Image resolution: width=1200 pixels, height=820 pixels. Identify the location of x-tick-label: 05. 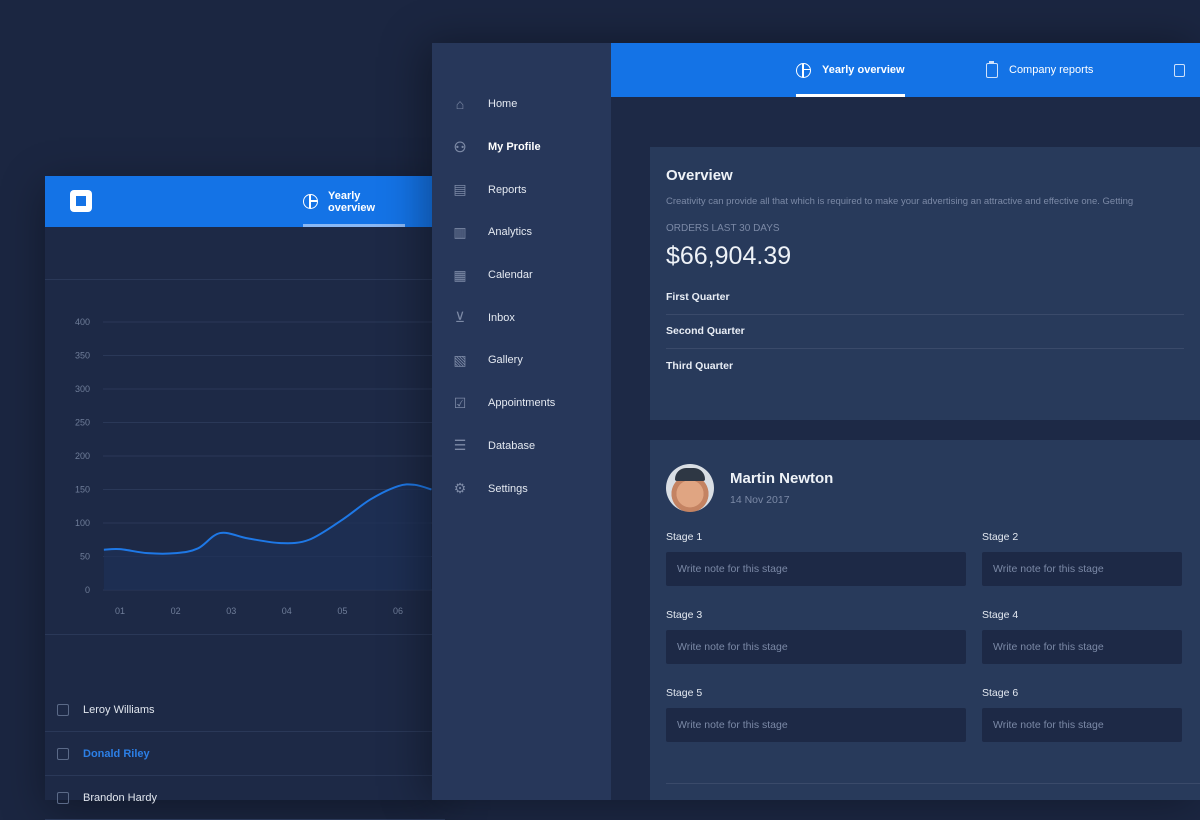
(342, 611).